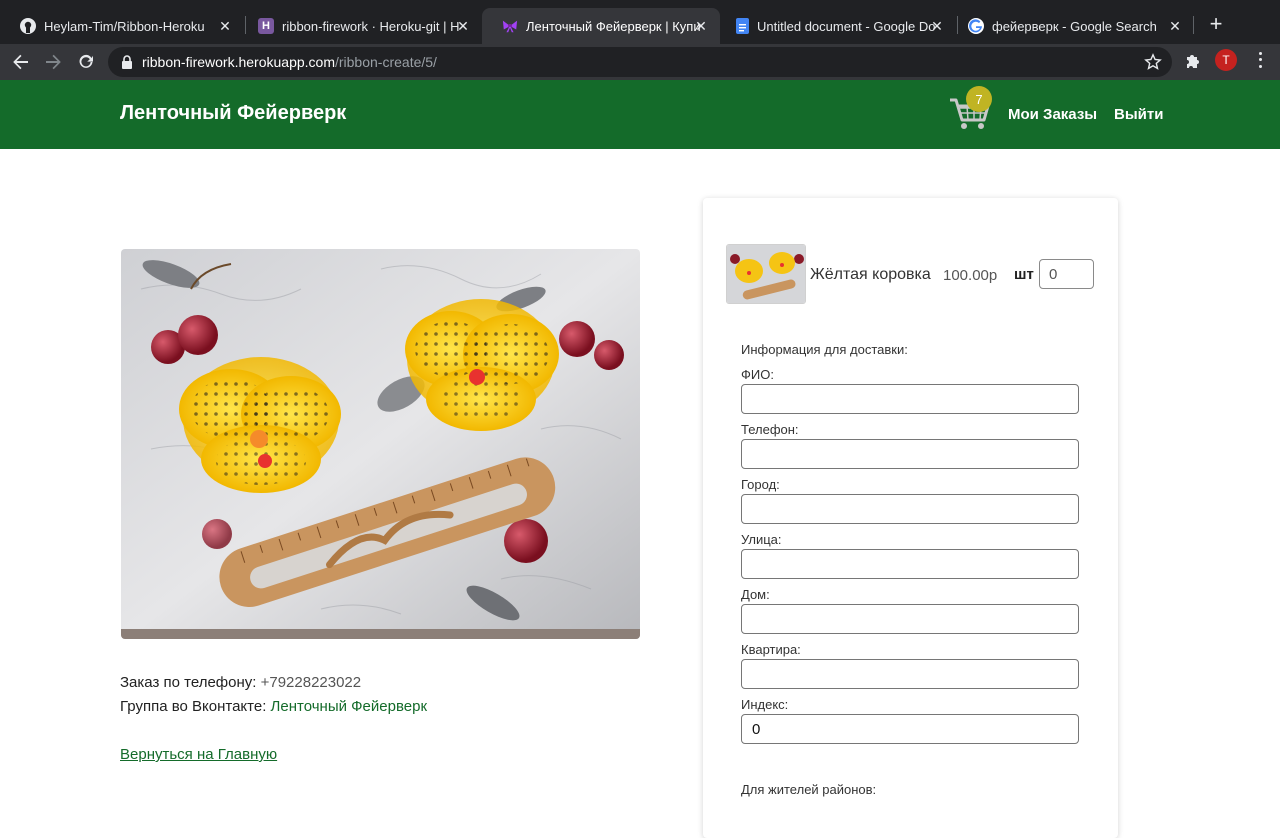 The height and width of the screenshot is (838, 1280). I want to click on phone-line: Заказ по телефону: +79228223022, so click(240, 682).